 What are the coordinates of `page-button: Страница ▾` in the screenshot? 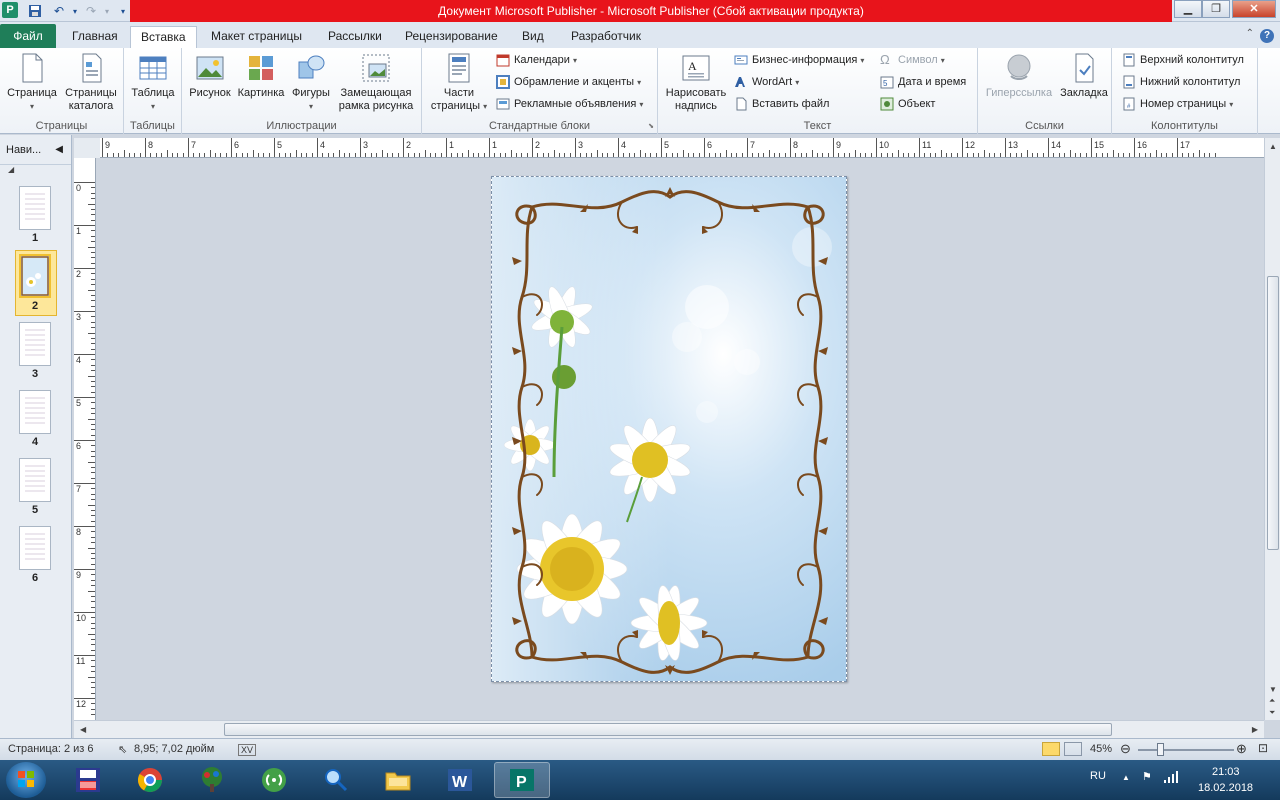 It's located at (32, 82).